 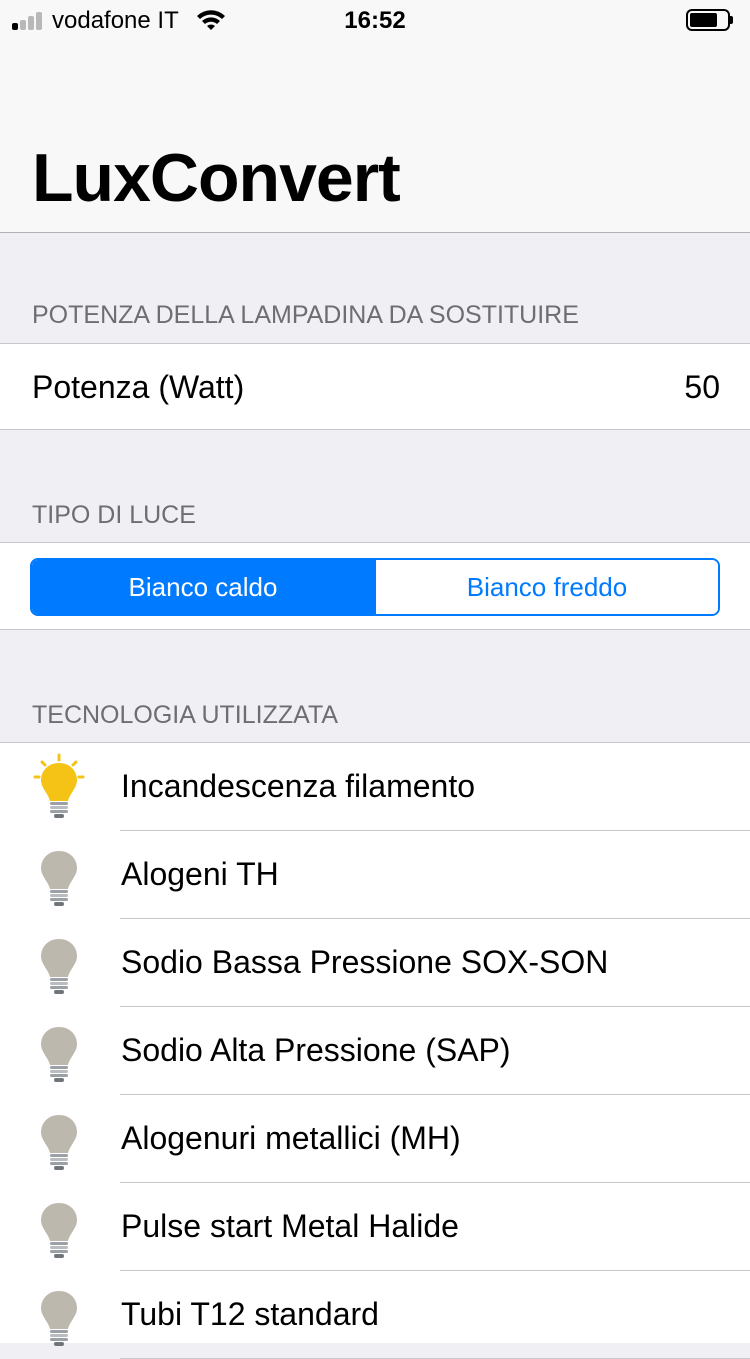 What do you see at coordinates (702, 387) in the screenshot?
I see `power-value-field: 50` at bounding box center [702, 387].